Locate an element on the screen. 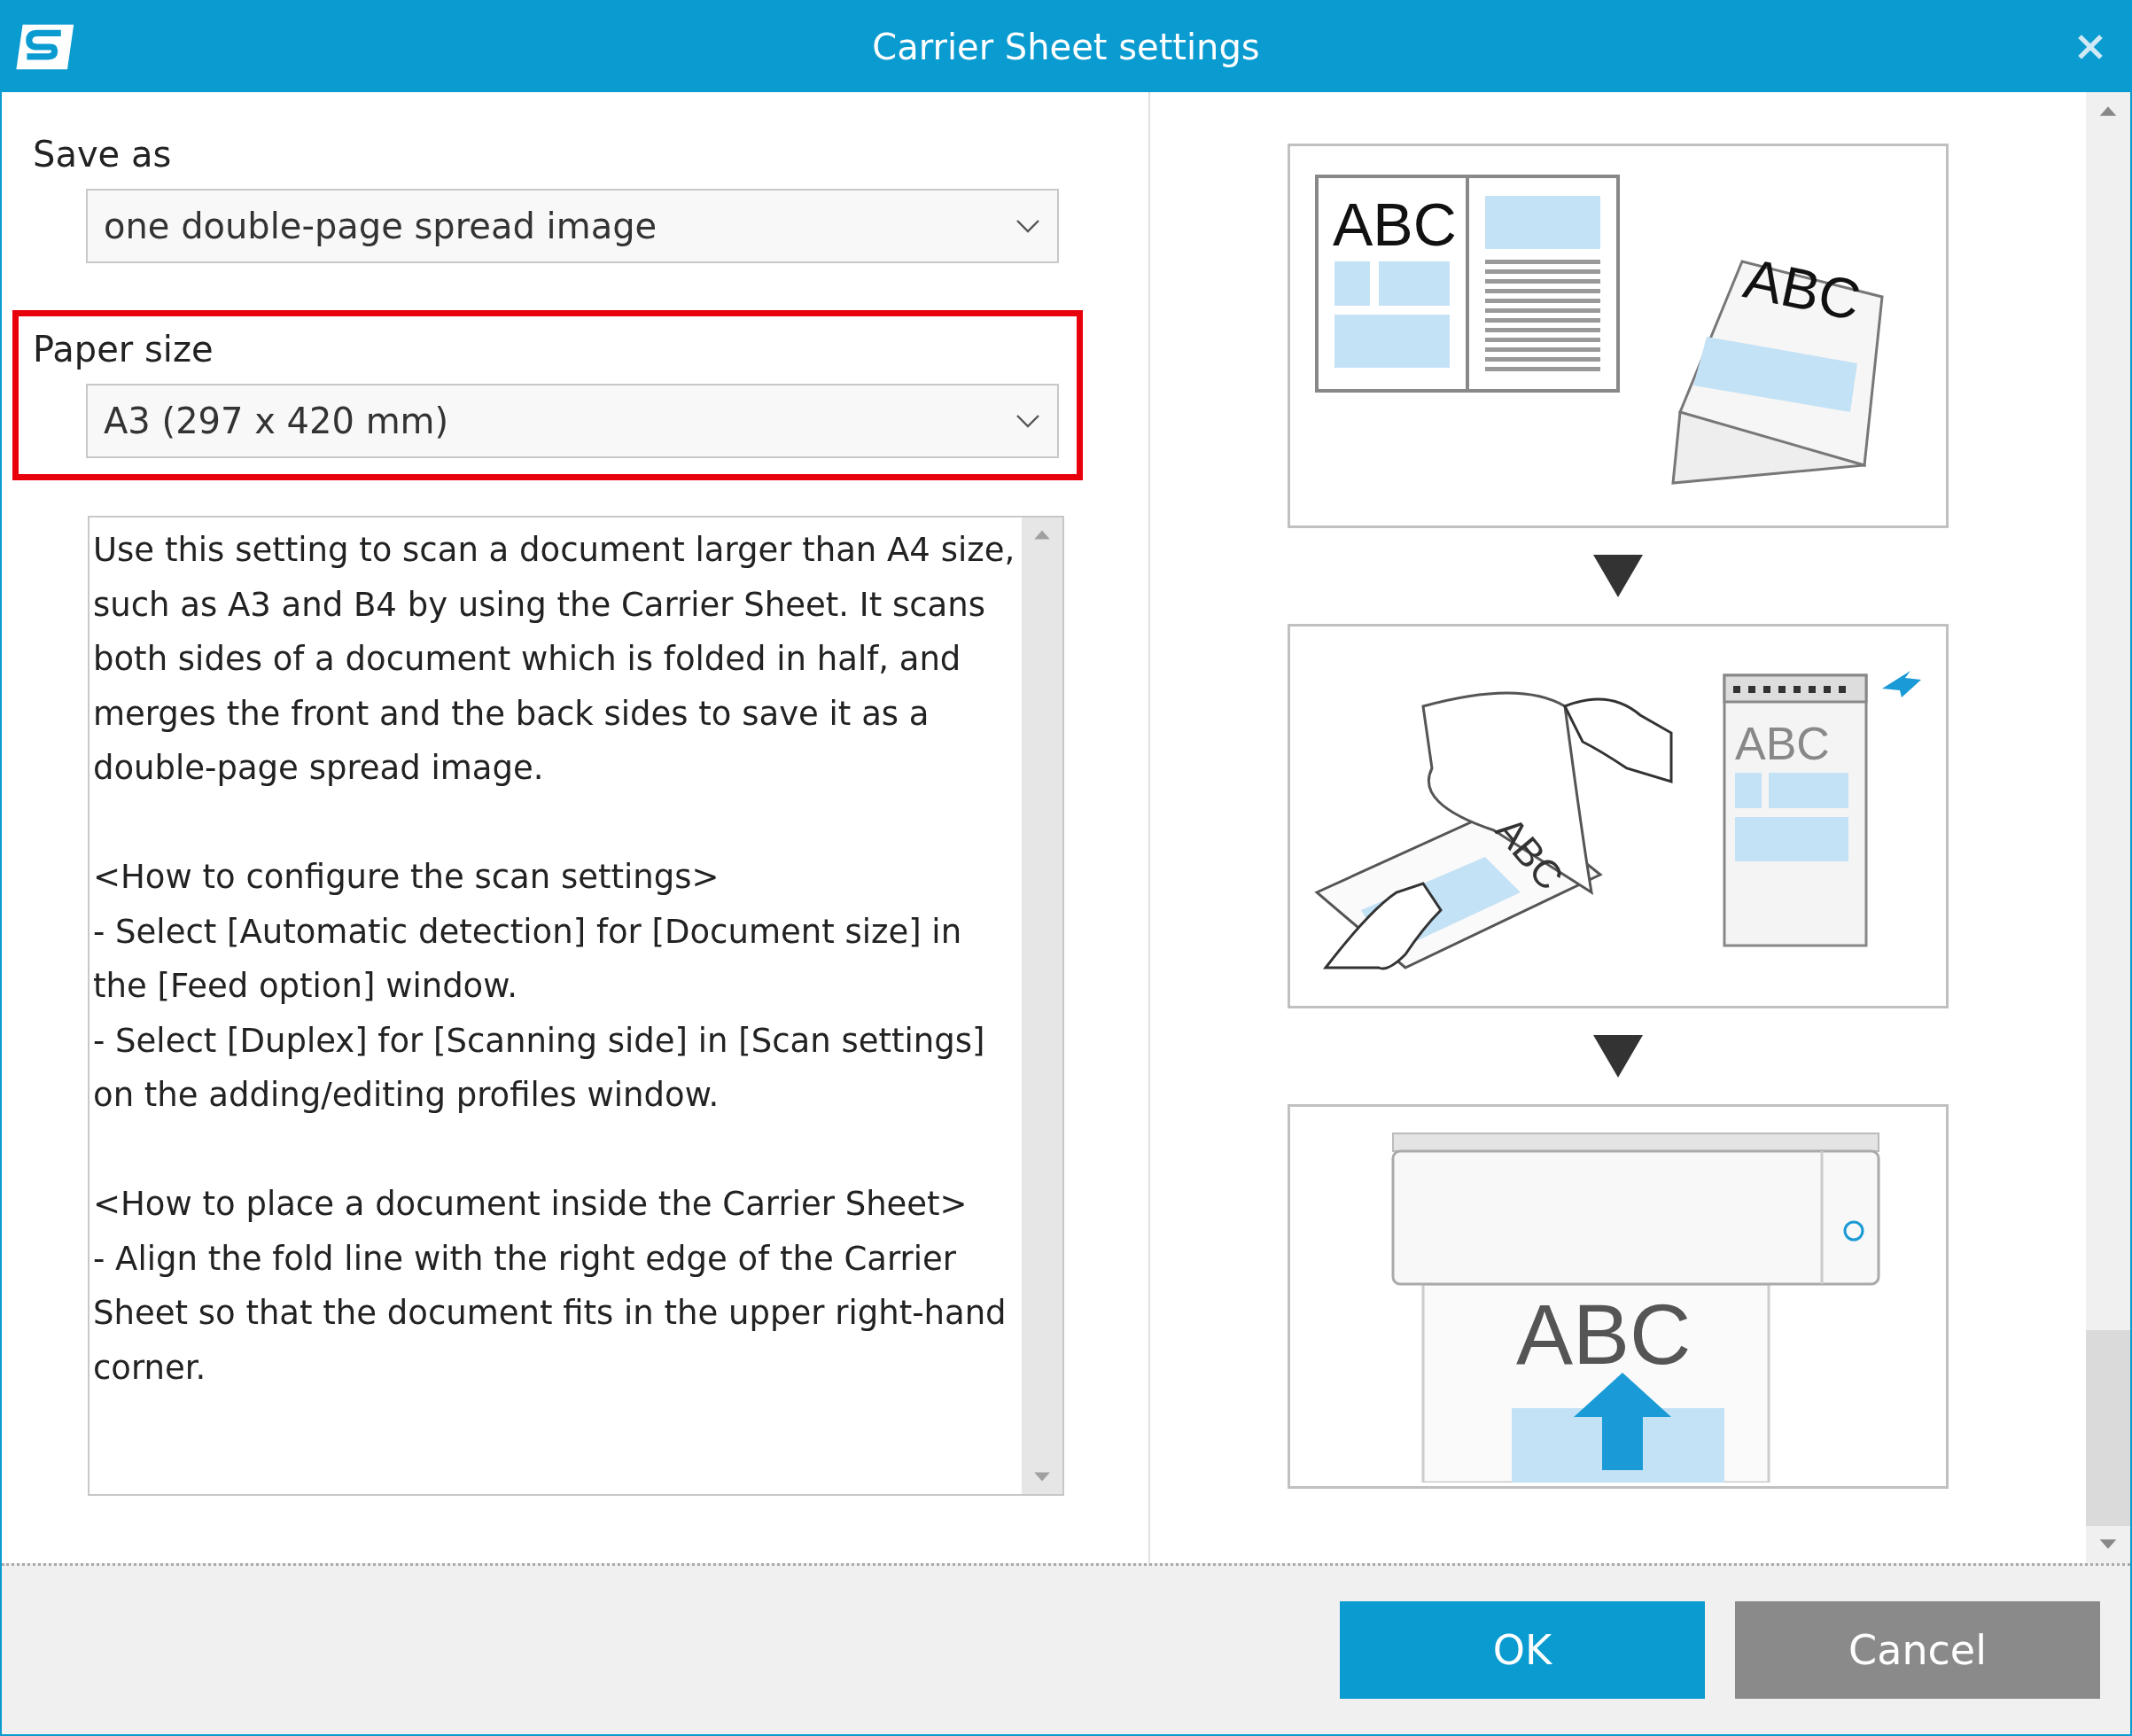  paper-size-label: Paper size is located at coordinates (123, 349).